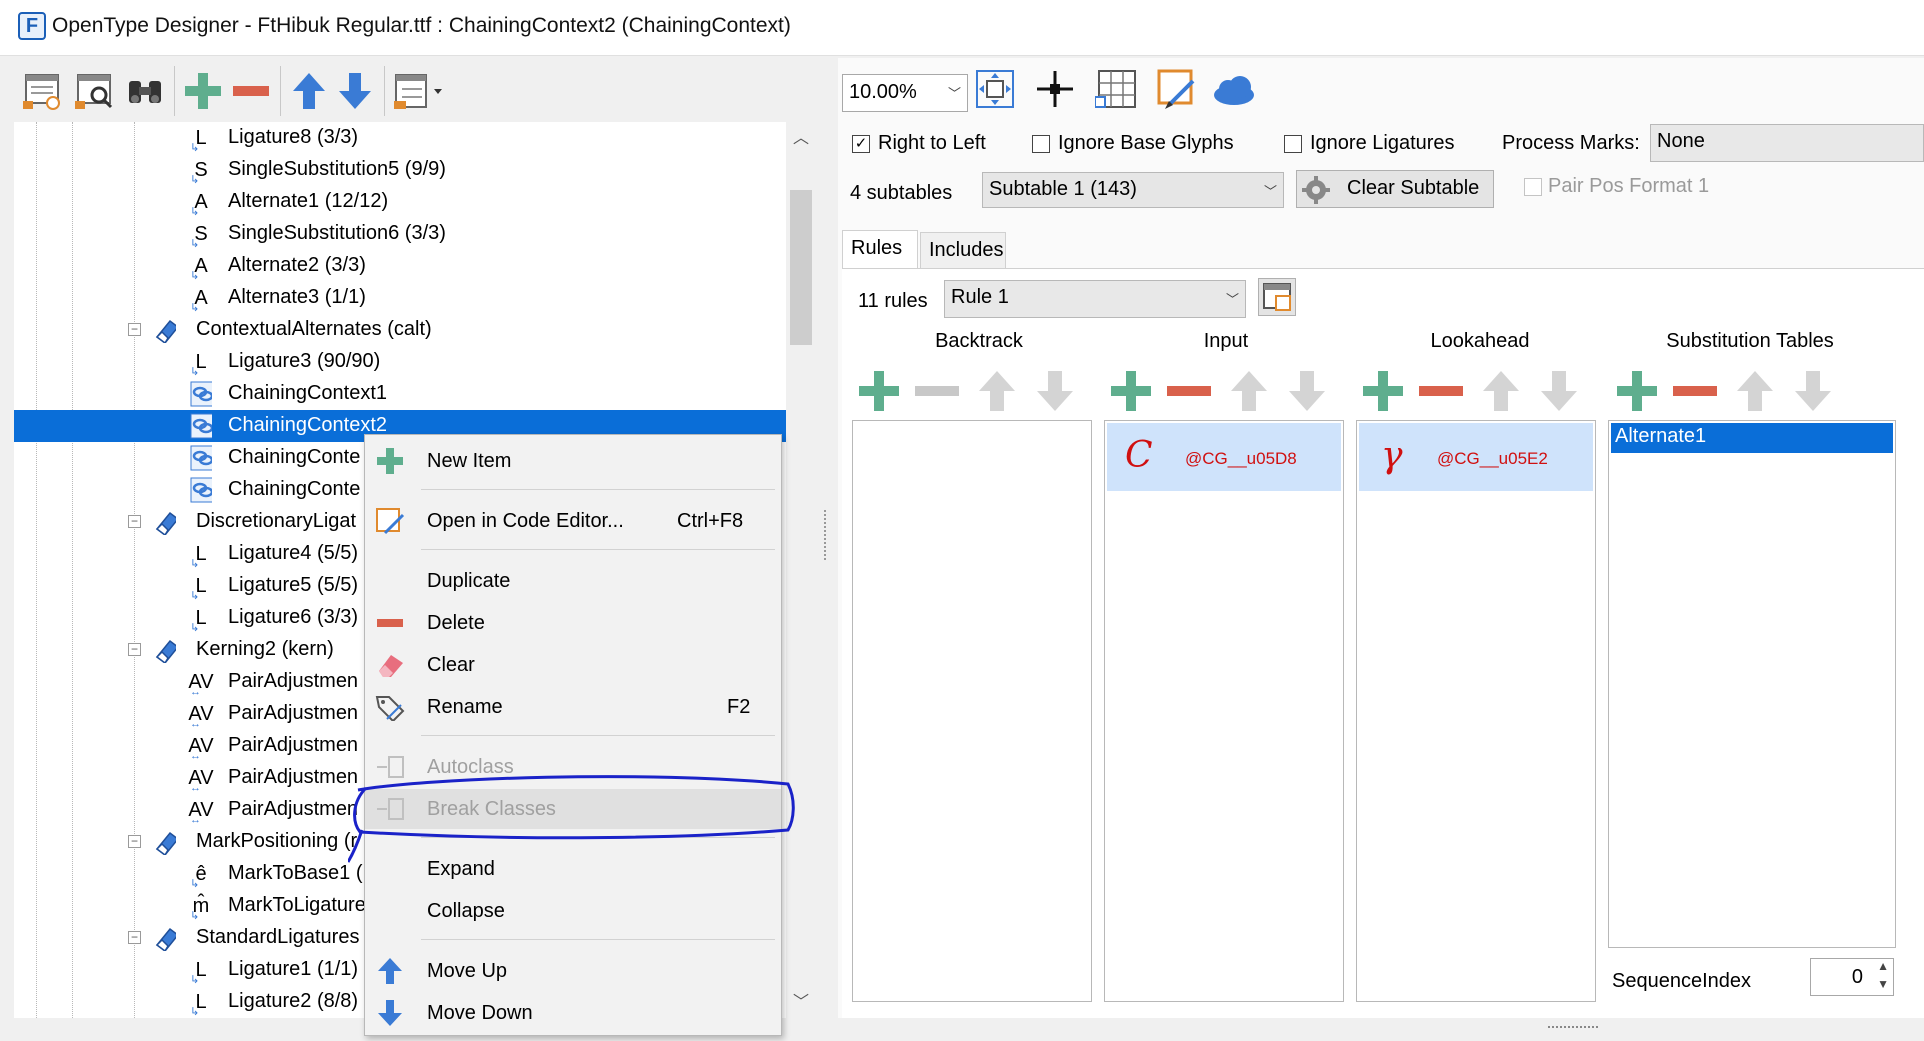  What do you see at coordinates (1117, 89) in the screenshot?
I see `glyph-grid-icon` at bounding box center [1117, 89].